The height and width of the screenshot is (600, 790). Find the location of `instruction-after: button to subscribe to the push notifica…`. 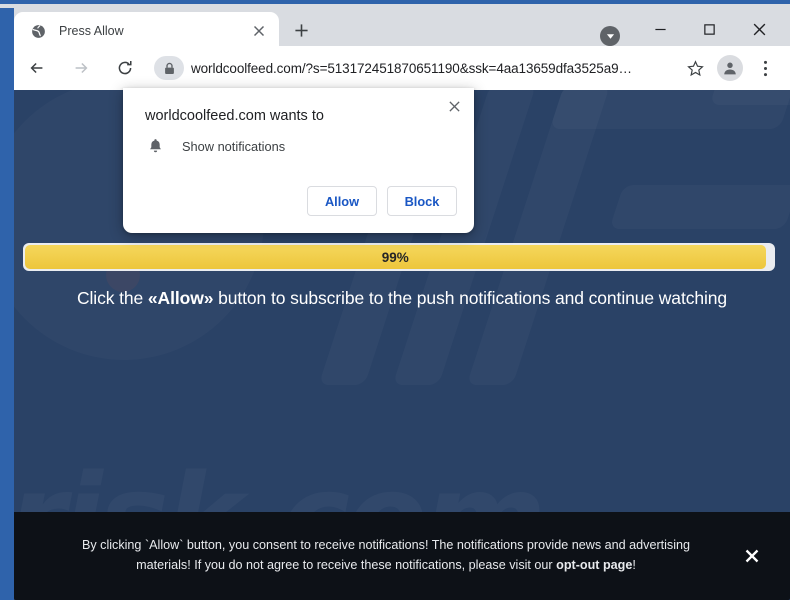

instruction-after: button to subscribe to the push notifica… is located at coordinates (470, 298).